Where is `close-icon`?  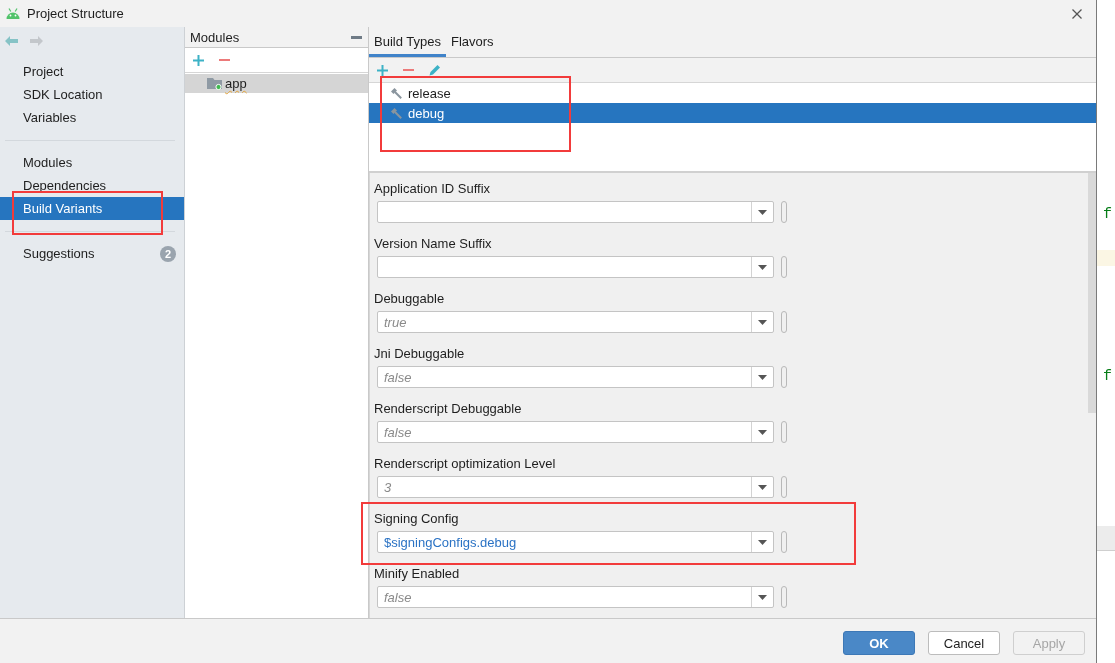
close-icon is located at coordinates (1077, 13).